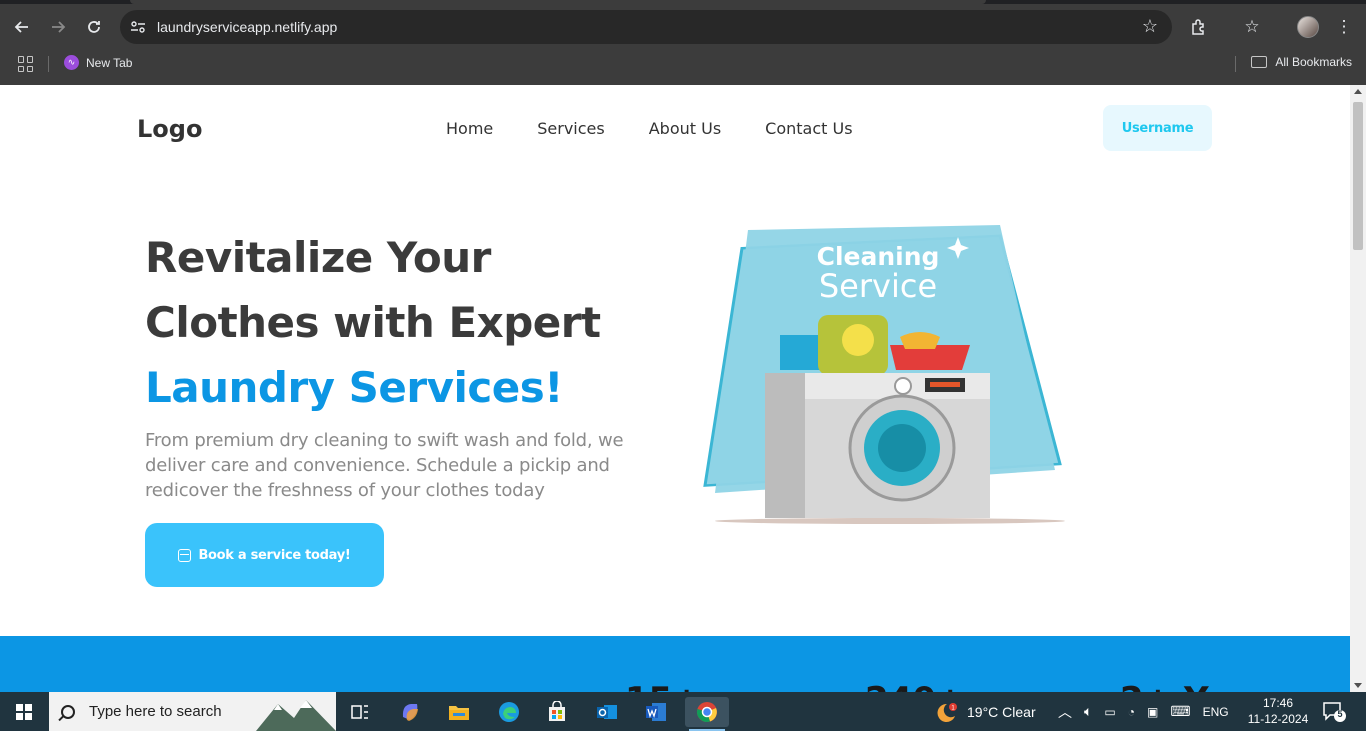 The width and height of the screenshot is (1366, 731). What do you see at coordinates (683, 711) in the screenshot?
I see `windows-taskbar: Type here to search 1 19°C Clear ︿ 🔈︎ ▭` at bounding box center [683, 711].